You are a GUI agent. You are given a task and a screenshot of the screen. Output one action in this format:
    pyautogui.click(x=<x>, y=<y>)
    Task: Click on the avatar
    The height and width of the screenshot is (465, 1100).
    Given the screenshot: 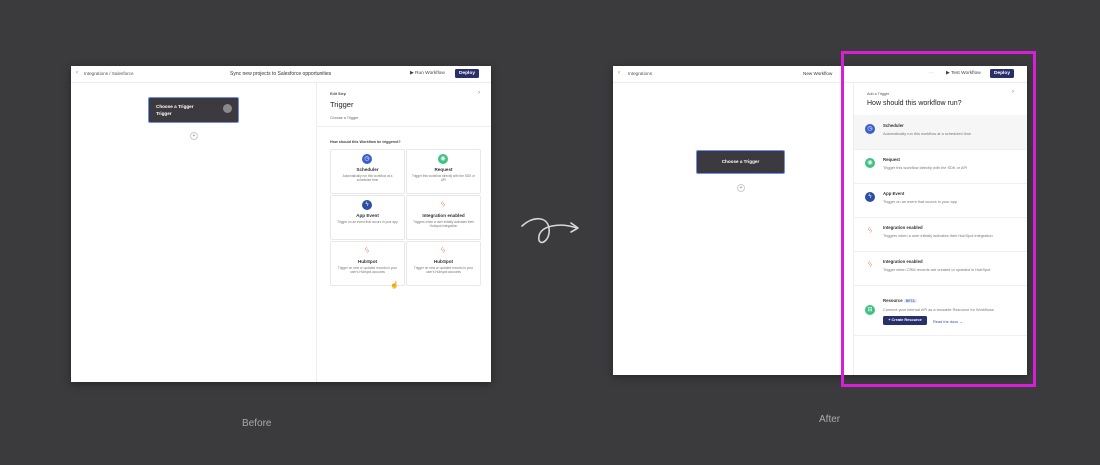 What is the action you would take?
    pyautogui.click(x=227, y=108)
    